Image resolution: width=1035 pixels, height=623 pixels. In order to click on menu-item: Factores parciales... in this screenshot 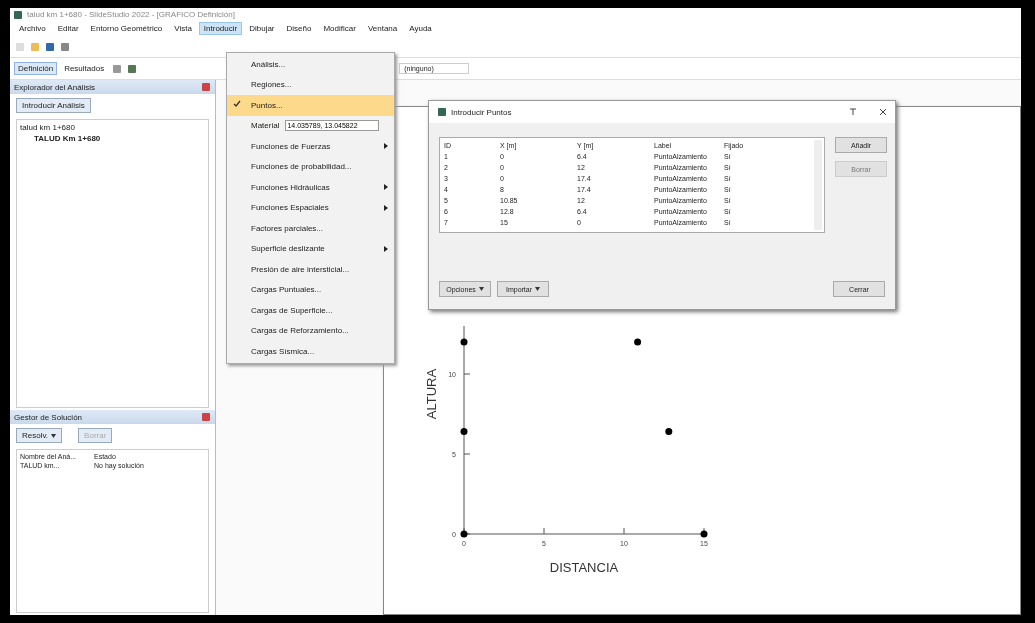, I will do `click(310, 228)`.